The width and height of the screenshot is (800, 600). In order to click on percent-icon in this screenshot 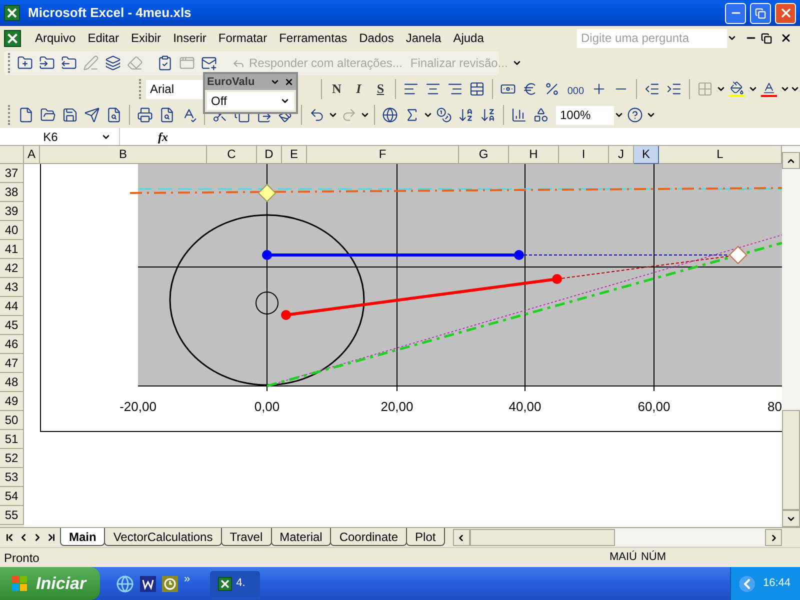, I will do `click(552, 89)`.